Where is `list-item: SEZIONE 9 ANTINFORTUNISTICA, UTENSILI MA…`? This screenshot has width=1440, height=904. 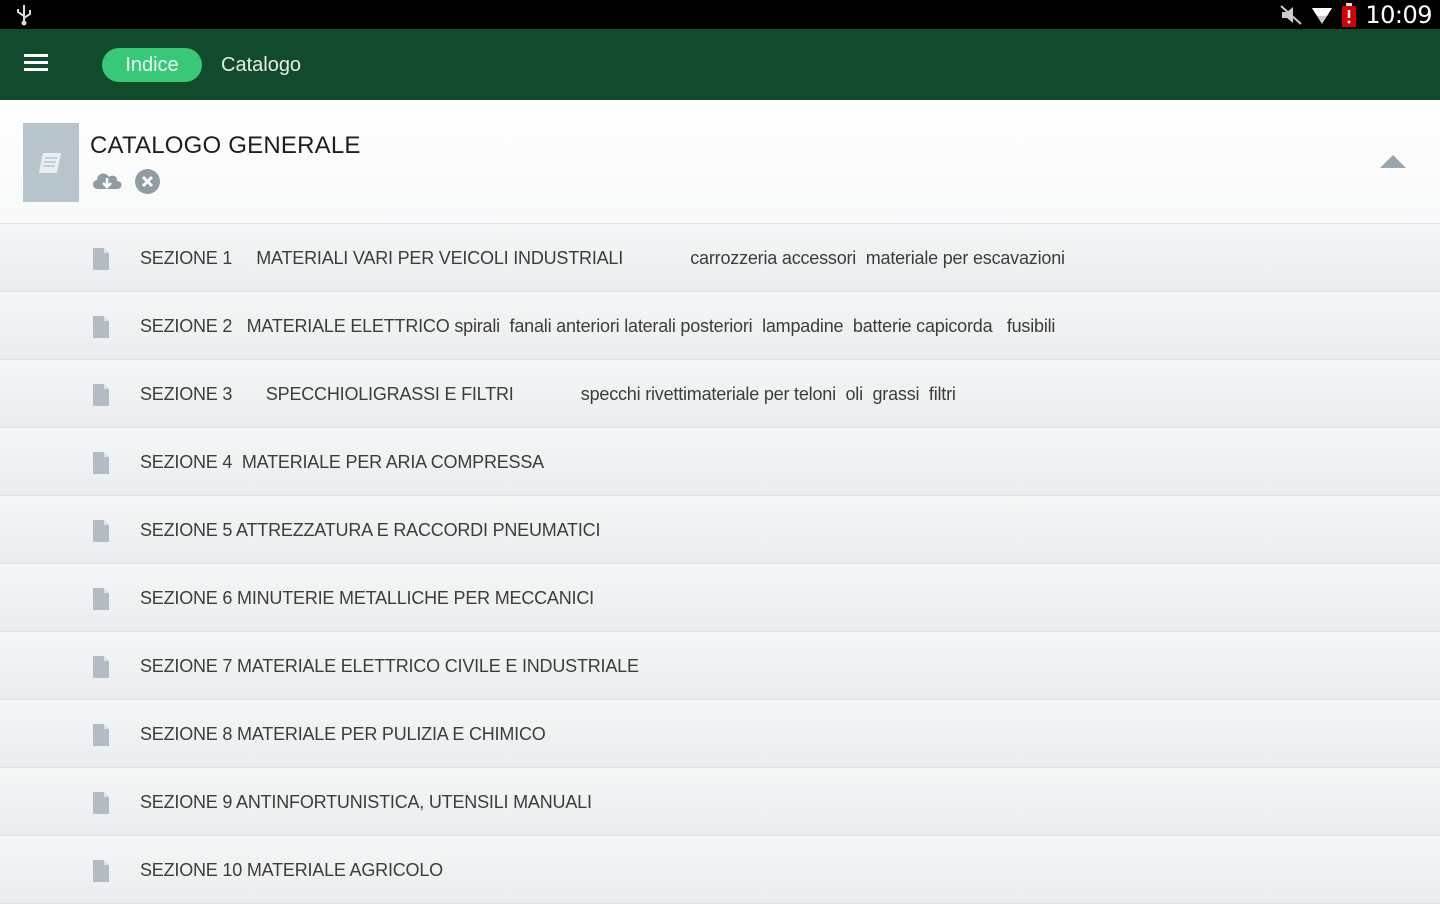 list-item: SEZIONE 9 ANTINFORTUNISTICA, UTENSILI MA… is located at coordinates (720, 802).